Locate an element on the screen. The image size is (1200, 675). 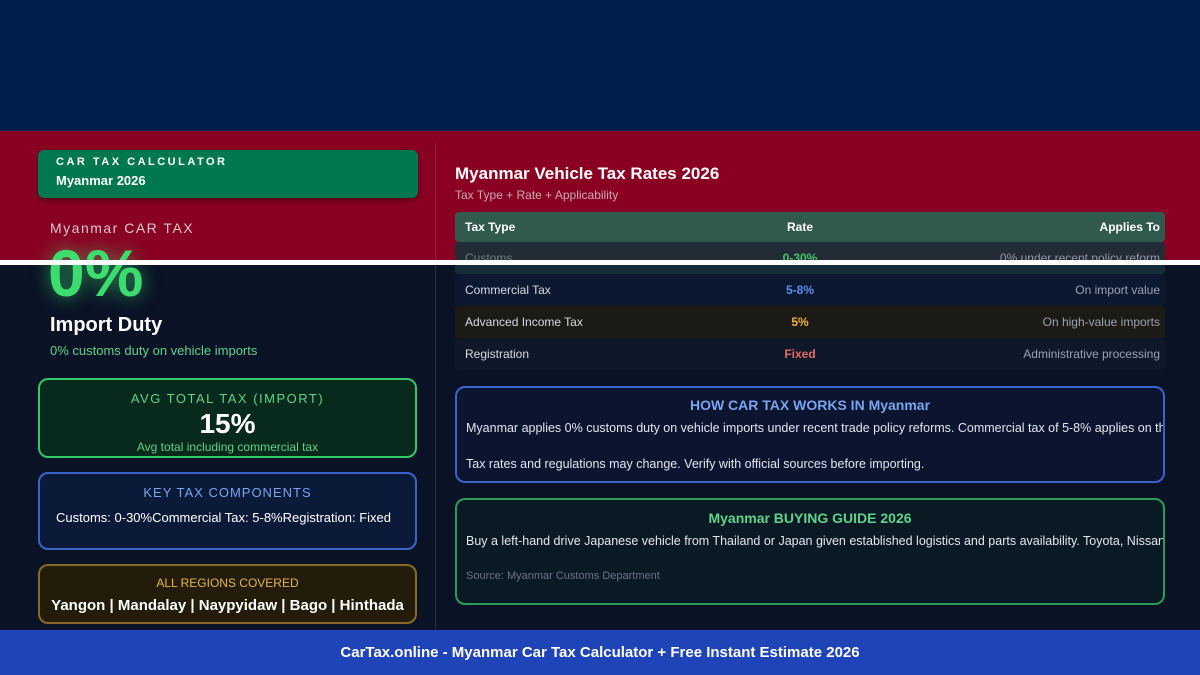
cell-applies-to: On import value is located at coordinates (1117, 290).